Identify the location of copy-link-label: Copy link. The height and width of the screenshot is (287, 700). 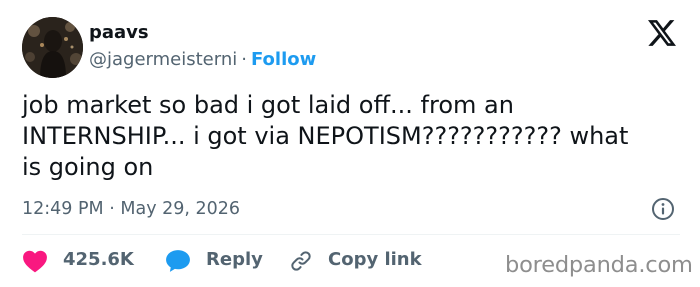
(375, 259).